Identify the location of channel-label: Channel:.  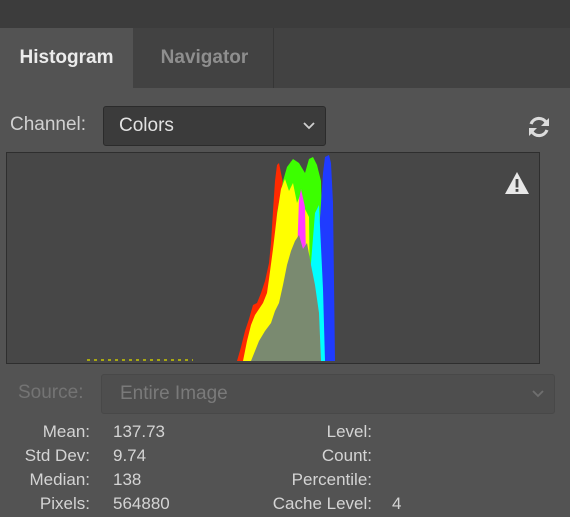
(48, 124).